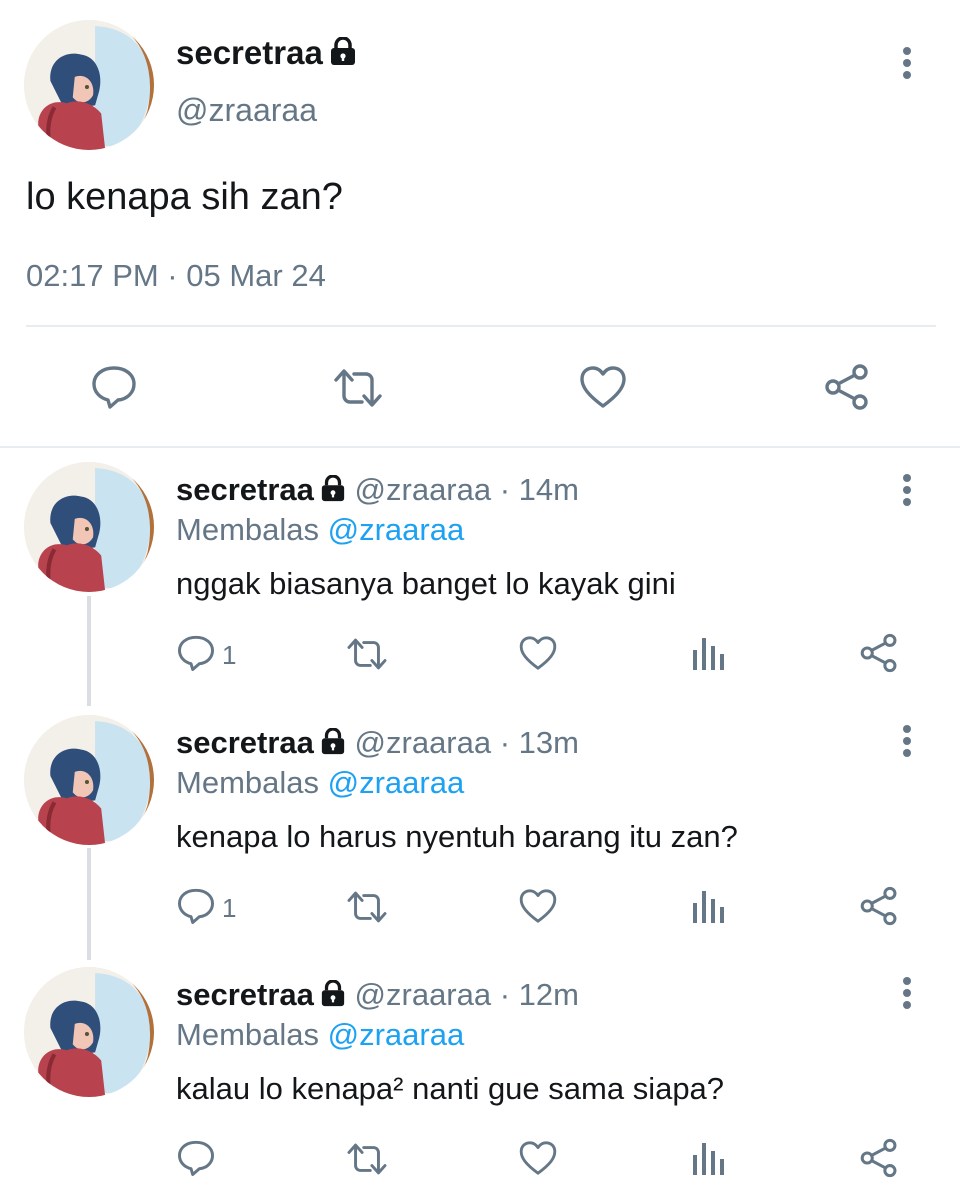 This screenshot has height=1200, width=960. I want to click on author-name-text: secretraa, so click(249, 52).